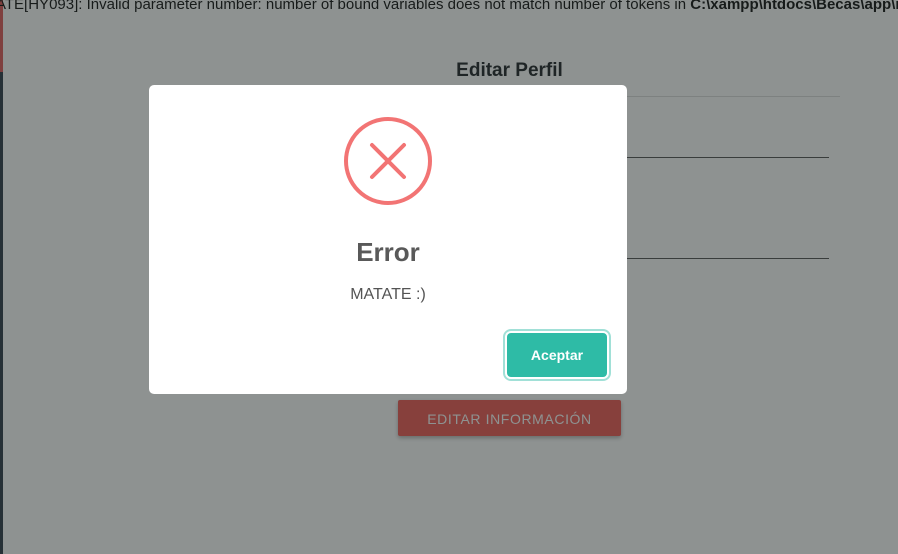 This screenshot has width=898, height=554. What do you see at coordinates (388, 252) in the screenshot?
I see `dialog-title: Error` at bounding box center [388, 252].